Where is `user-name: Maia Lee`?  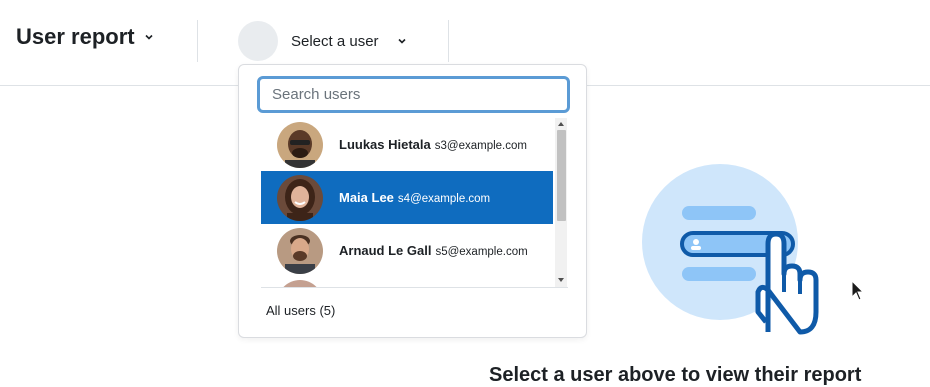 user-name: Maia Lee is located at coordinates (366, 197).